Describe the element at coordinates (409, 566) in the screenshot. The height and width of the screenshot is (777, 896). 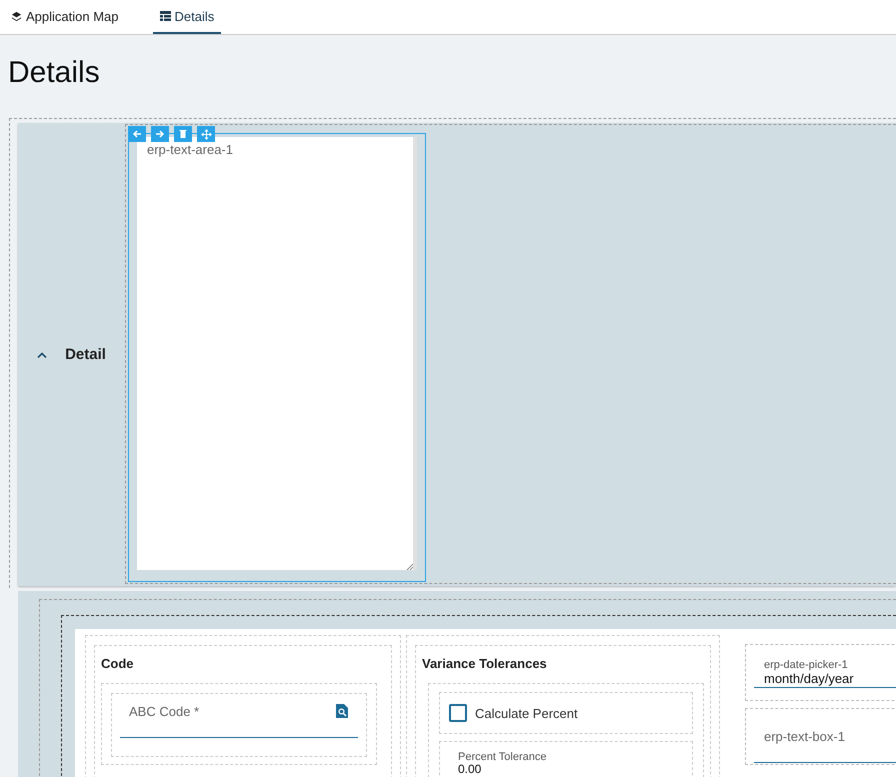
I see `resize-grip-icon` at that location.